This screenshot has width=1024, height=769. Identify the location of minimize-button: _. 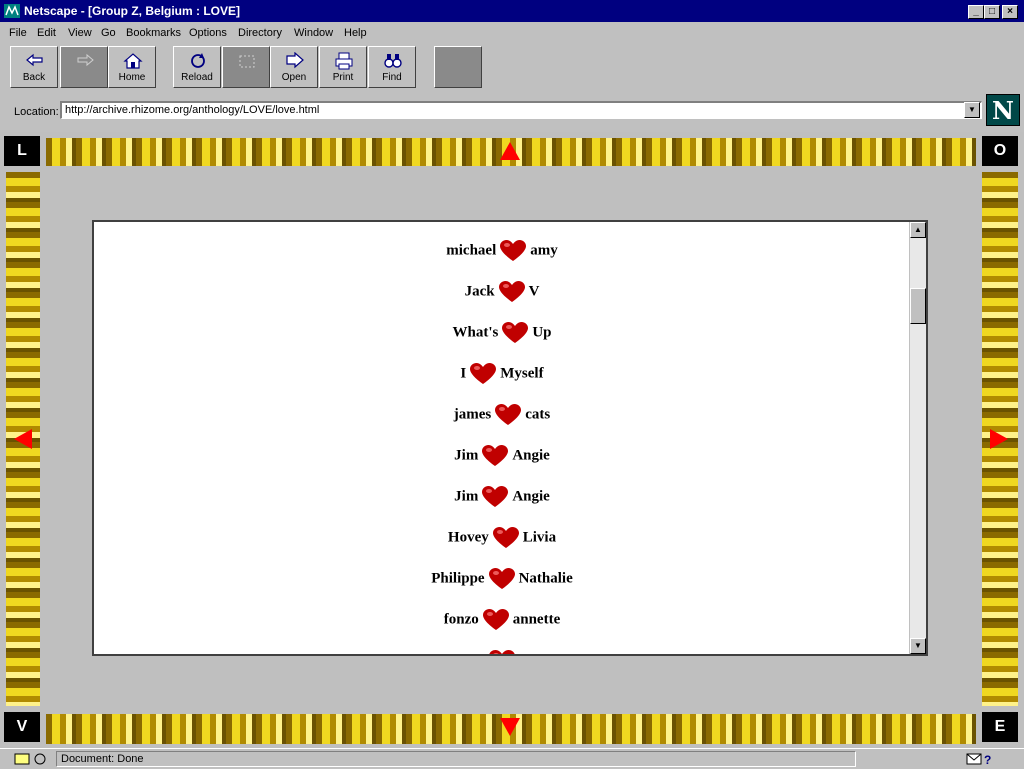
(976, 12).